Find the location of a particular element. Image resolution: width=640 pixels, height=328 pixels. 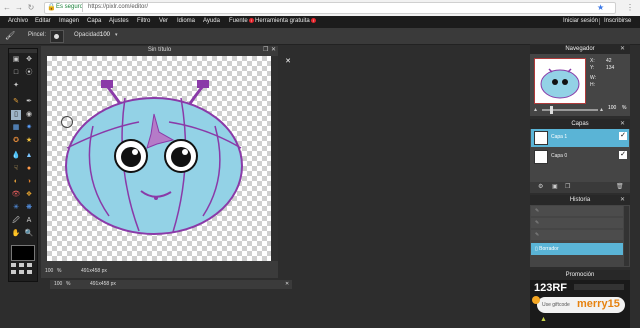

color-picker-icon: 🖉 is located at coordinates (16, 221).